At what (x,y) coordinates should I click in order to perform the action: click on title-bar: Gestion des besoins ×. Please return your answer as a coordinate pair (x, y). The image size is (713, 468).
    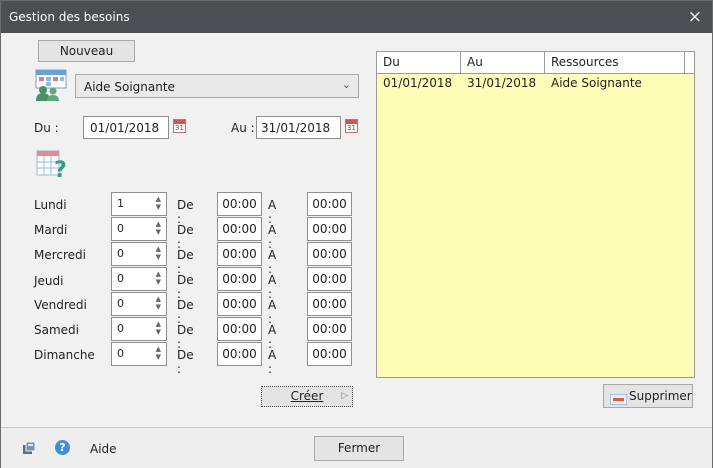
    Looking at the image, I should click on (356, 17).